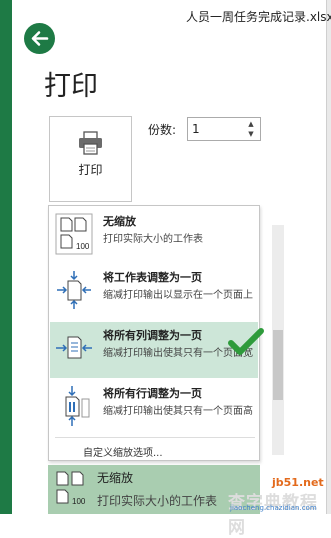  What do you see at coordinates (246, 341) in the screenshot?
I see `checkmark-icon` at bounding box center [246, 341].